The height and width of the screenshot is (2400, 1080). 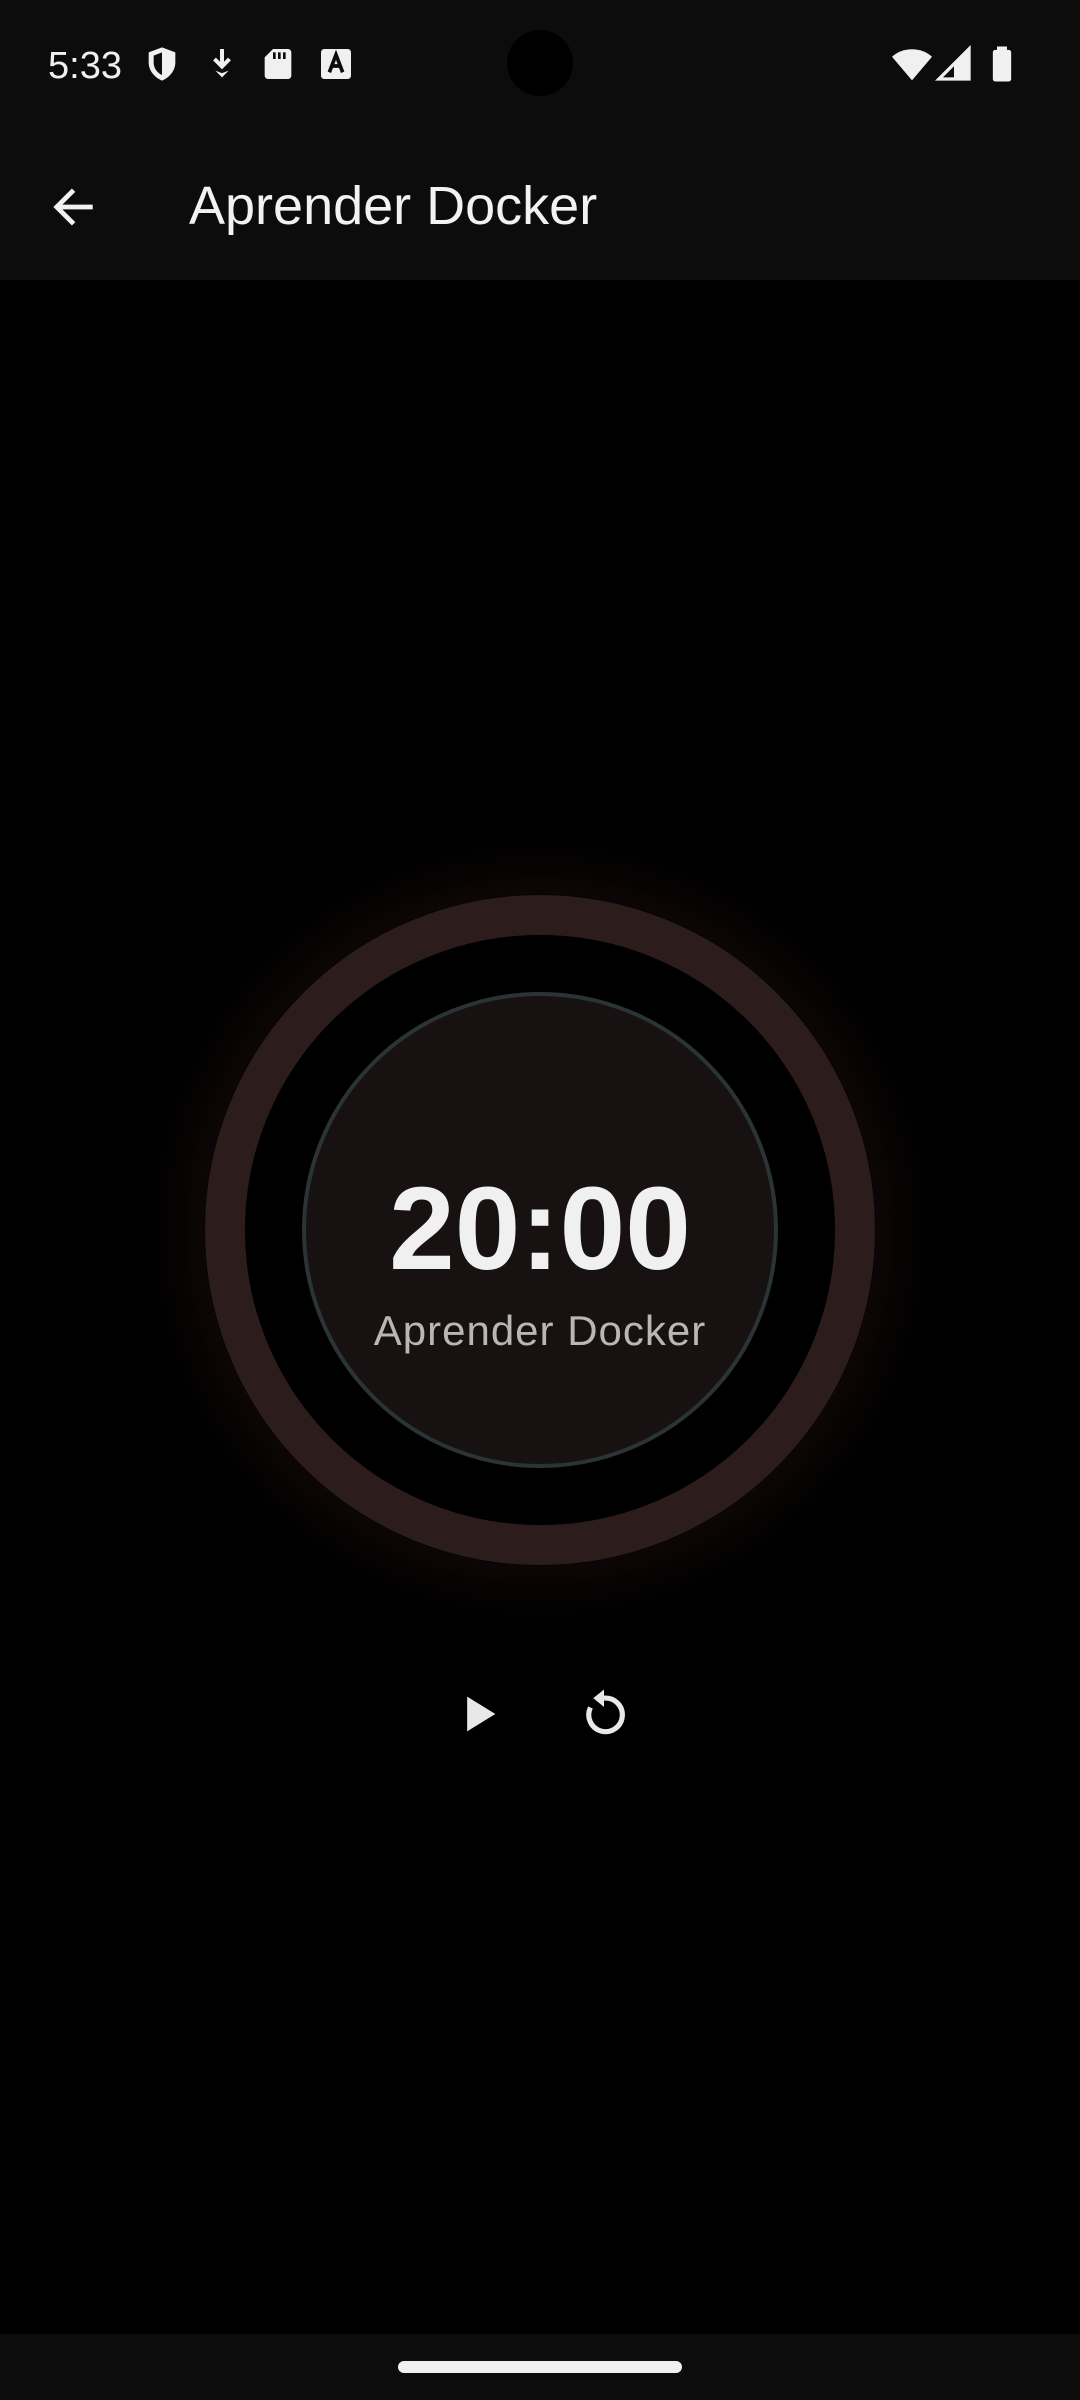 What do you see at coordinates (393, 206) in the screenshot?
I see `page-title: Aprender Docker` at bounding box center [393, 206].